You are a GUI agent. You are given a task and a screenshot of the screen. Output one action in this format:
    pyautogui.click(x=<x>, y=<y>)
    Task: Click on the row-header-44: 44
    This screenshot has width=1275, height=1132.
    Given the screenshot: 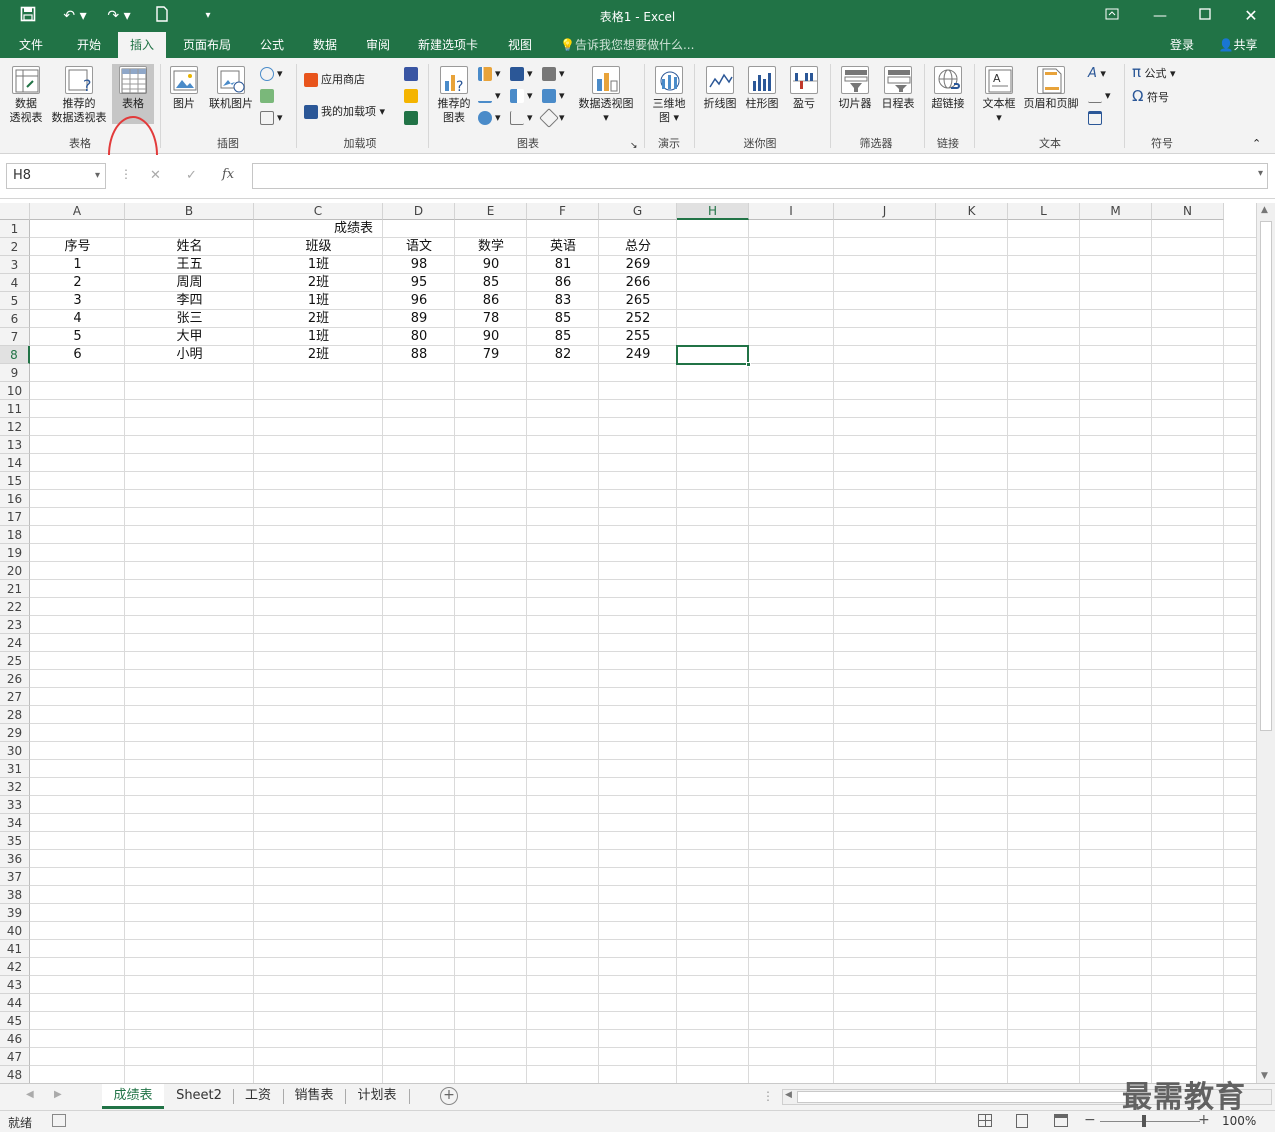 What is the action you would take?
    pyautogui.click(x=15, y=1003)
    